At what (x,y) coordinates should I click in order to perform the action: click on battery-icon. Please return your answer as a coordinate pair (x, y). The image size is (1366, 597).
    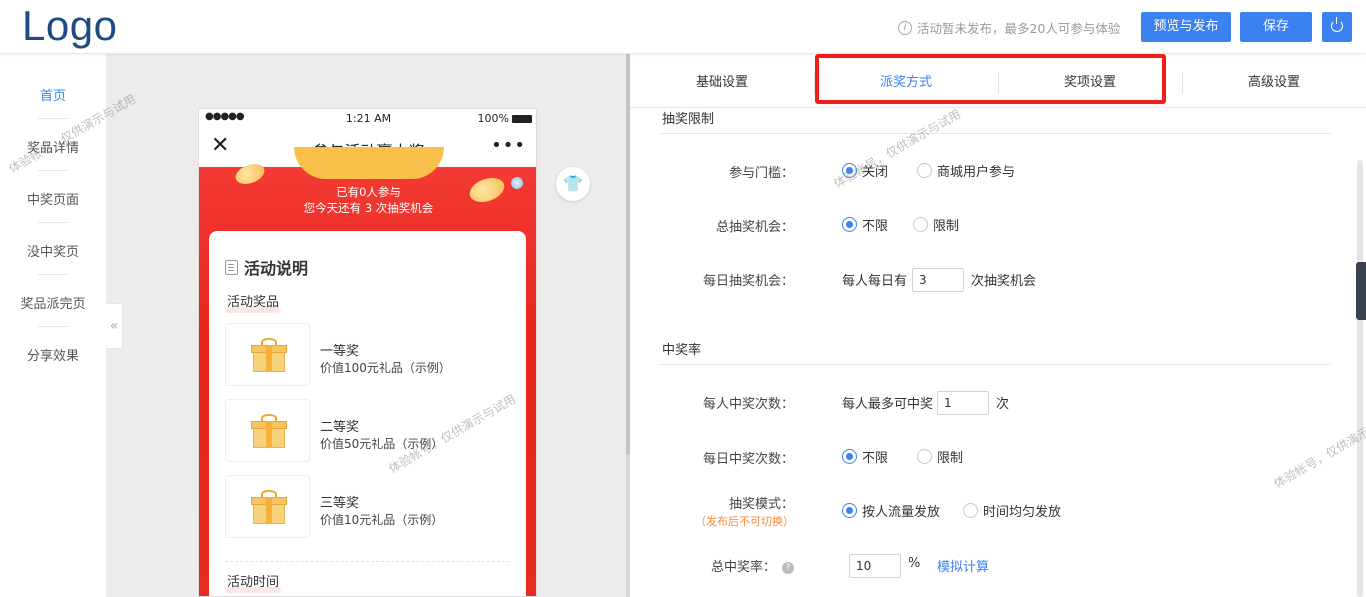
    Looking at the image, I should click on (522, 118).